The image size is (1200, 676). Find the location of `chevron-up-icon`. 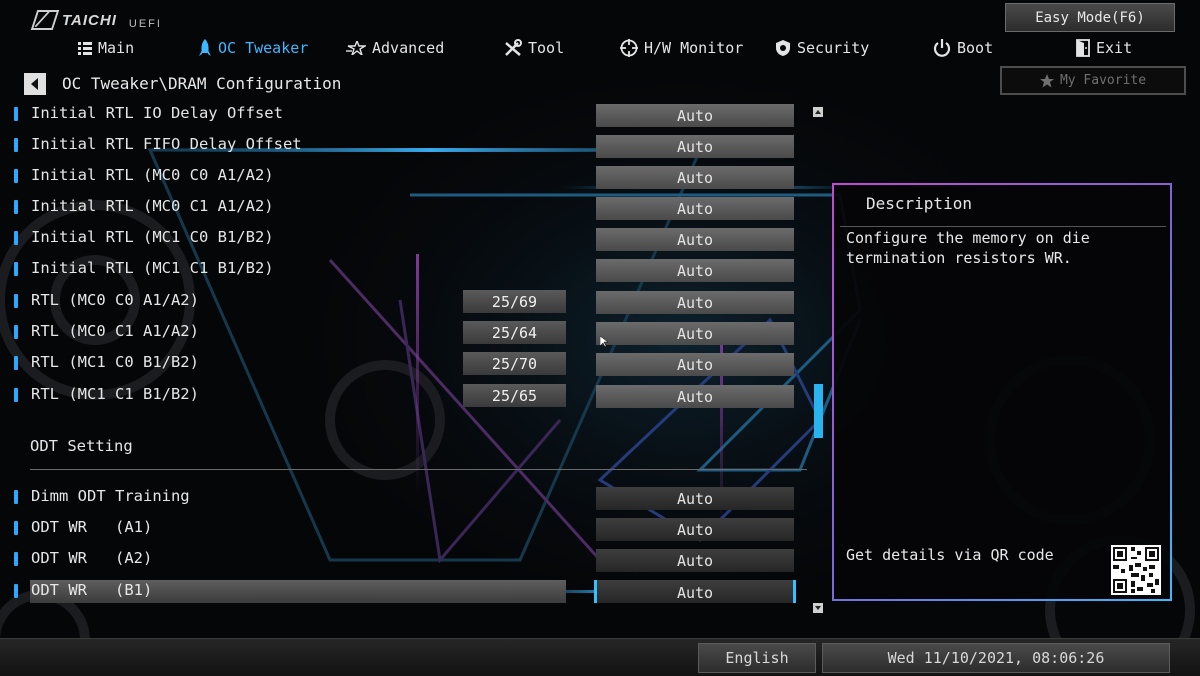

chevron-up-icon is located at coordinates (818, 112).